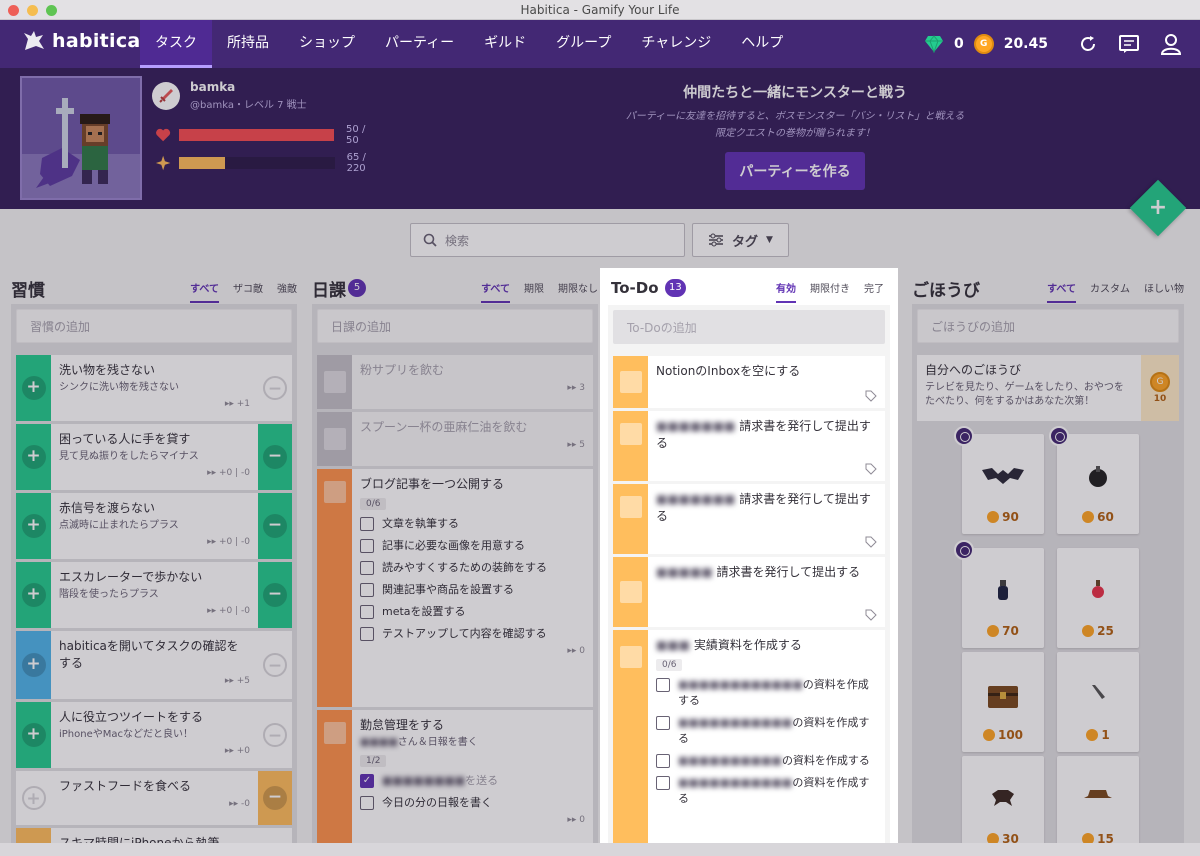  I want to click on daily-add-input: 日課の追加, so click(455, 326).